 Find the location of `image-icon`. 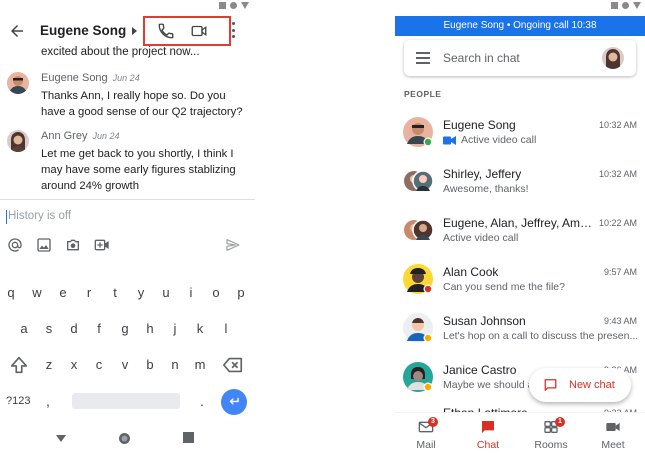

image-icon is located at coordinates (44, 245).